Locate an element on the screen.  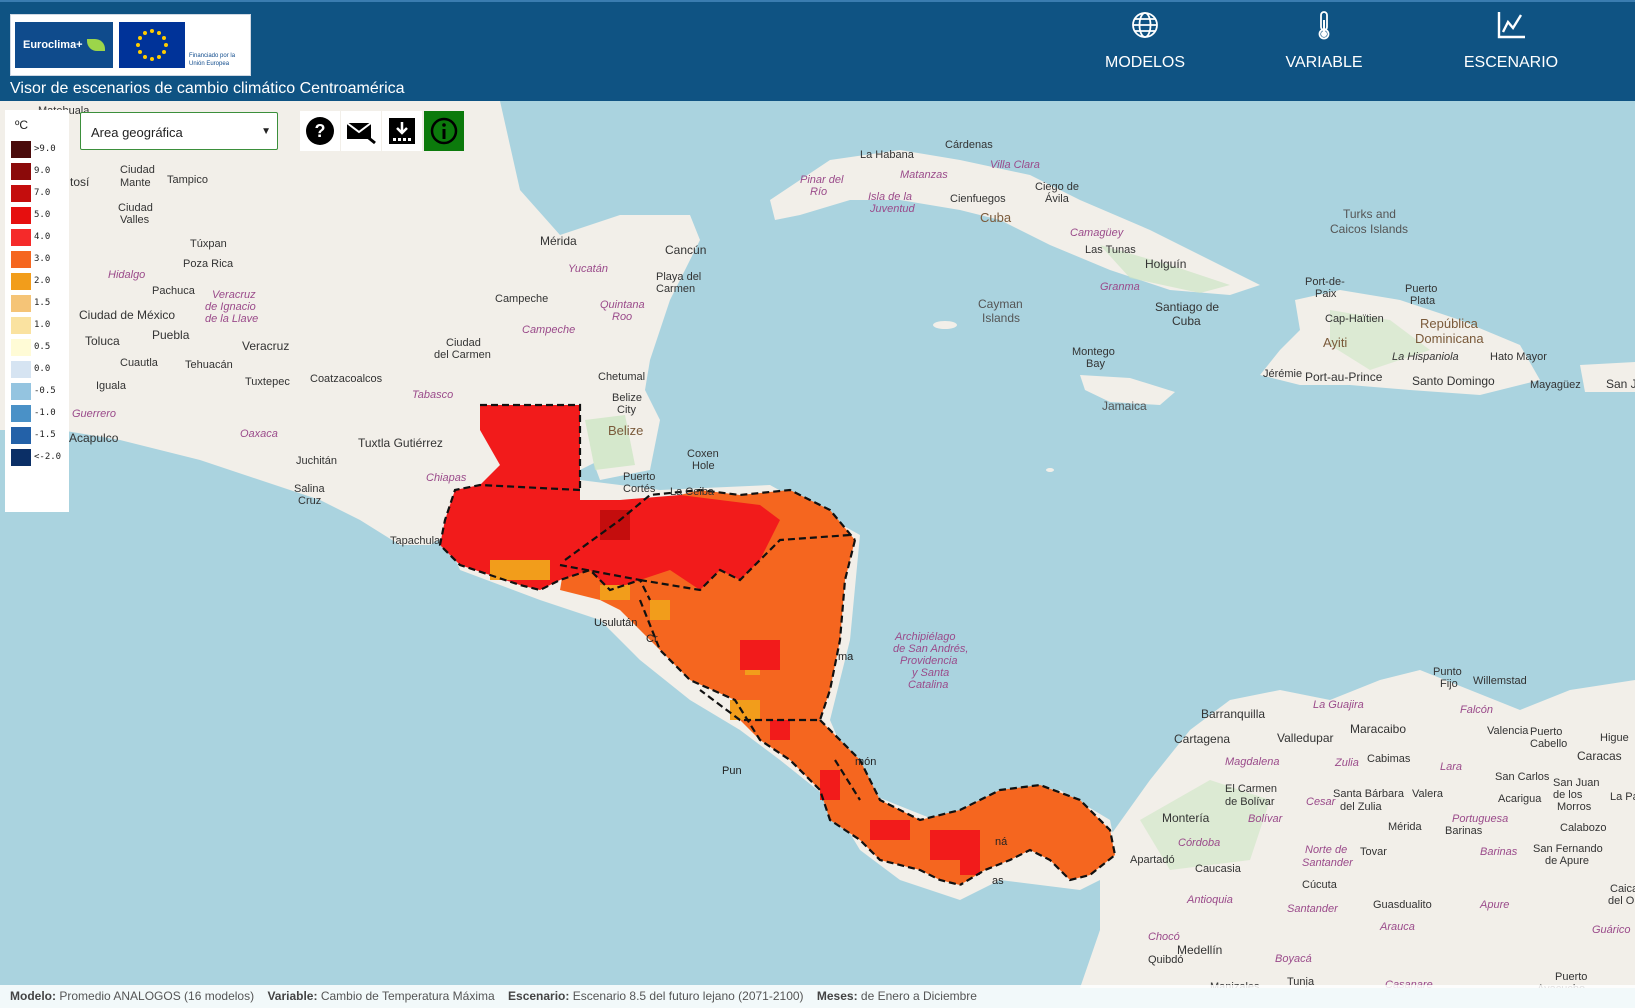
svg-text: San Carlos is located at coordinates (1522, 777).